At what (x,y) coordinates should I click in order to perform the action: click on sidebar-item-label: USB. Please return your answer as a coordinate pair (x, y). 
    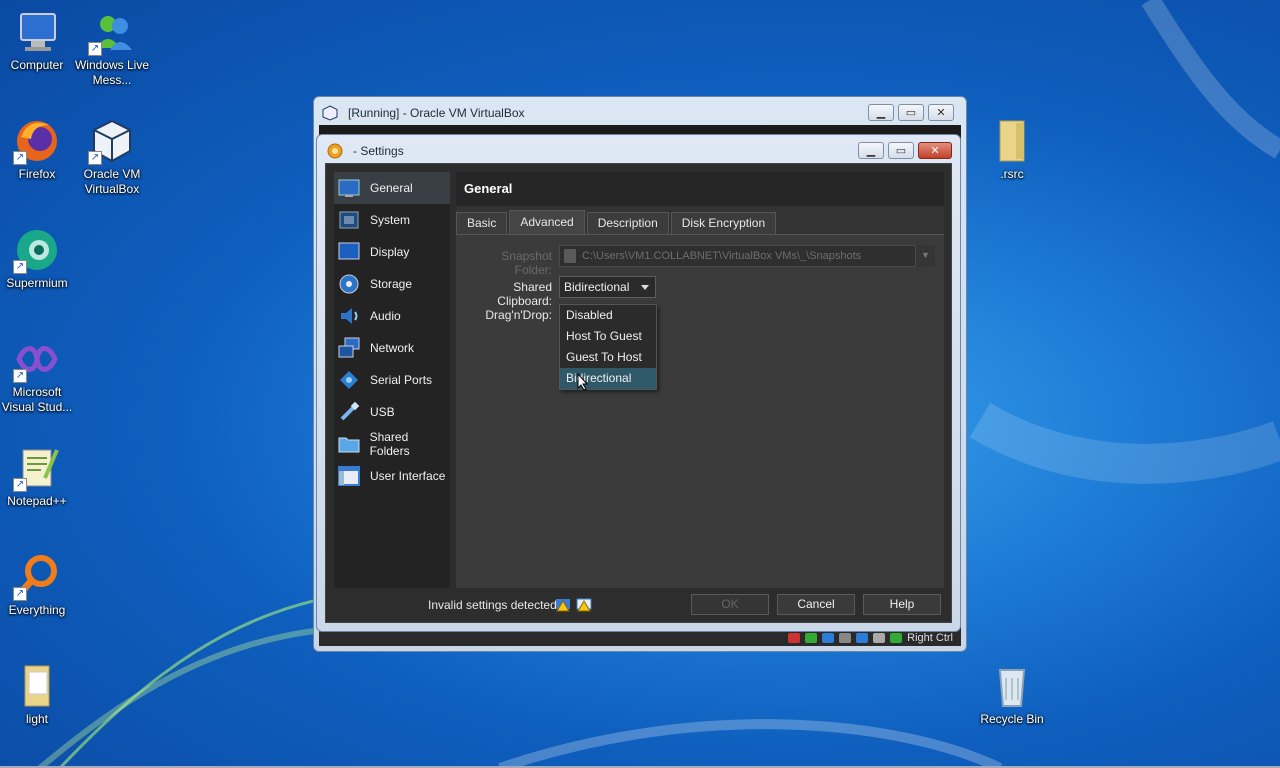
    Looking at the image, I should click on (382, 412).